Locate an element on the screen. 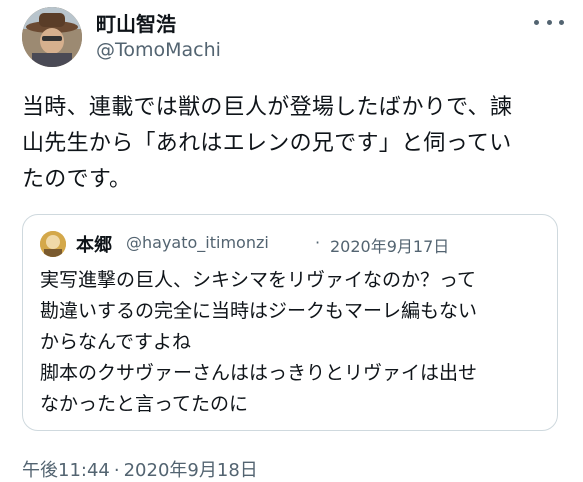  more-horizontal-icon is located at coordinates (549, 22).